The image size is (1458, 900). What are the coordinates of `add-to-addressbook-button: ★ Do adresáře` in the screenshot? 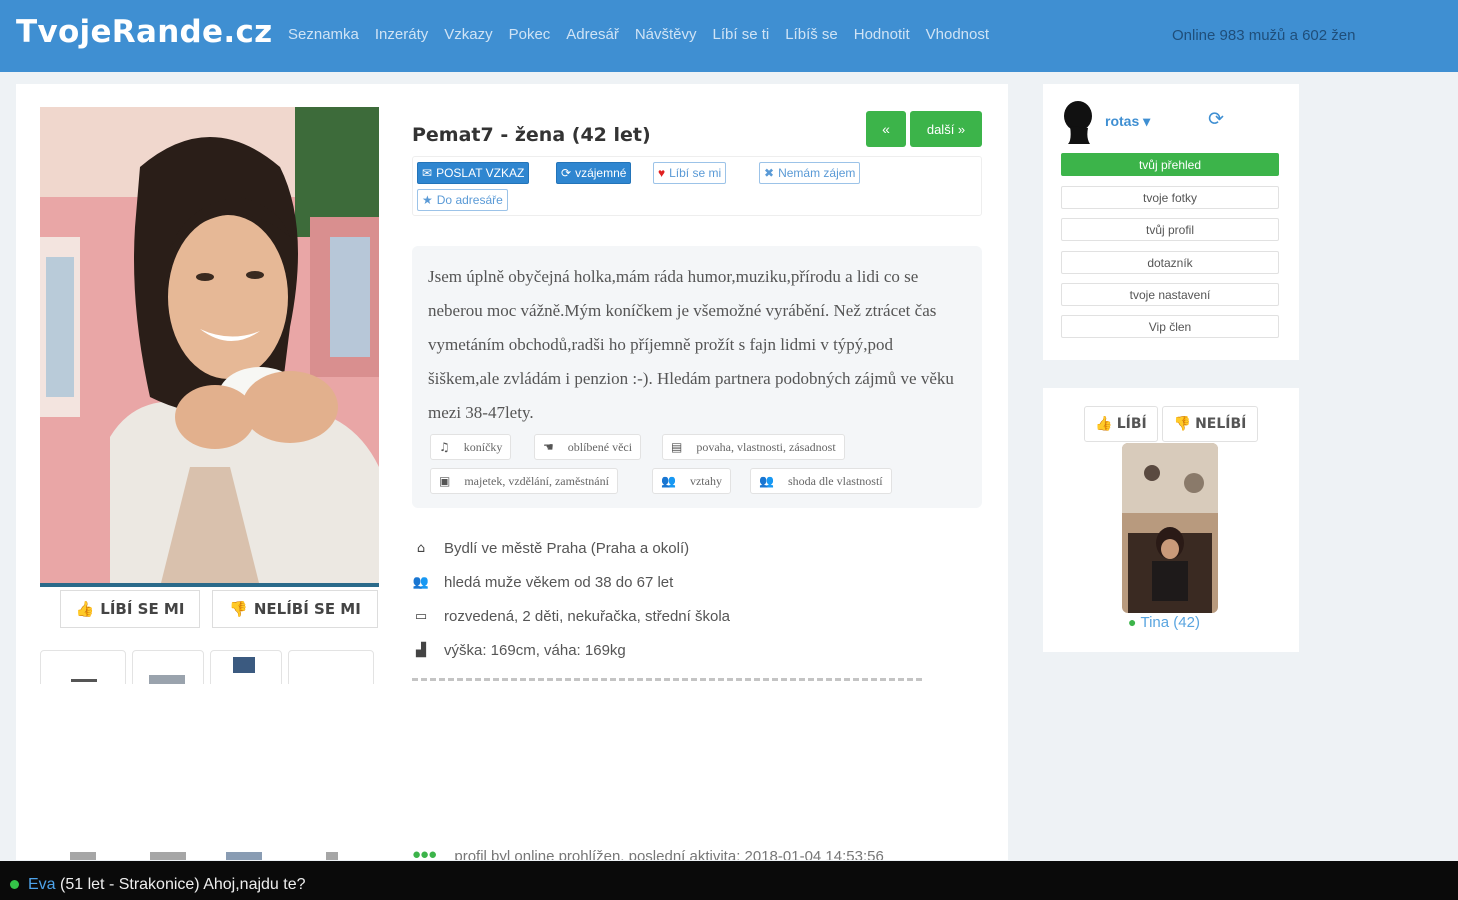 It's located at (462, 200).